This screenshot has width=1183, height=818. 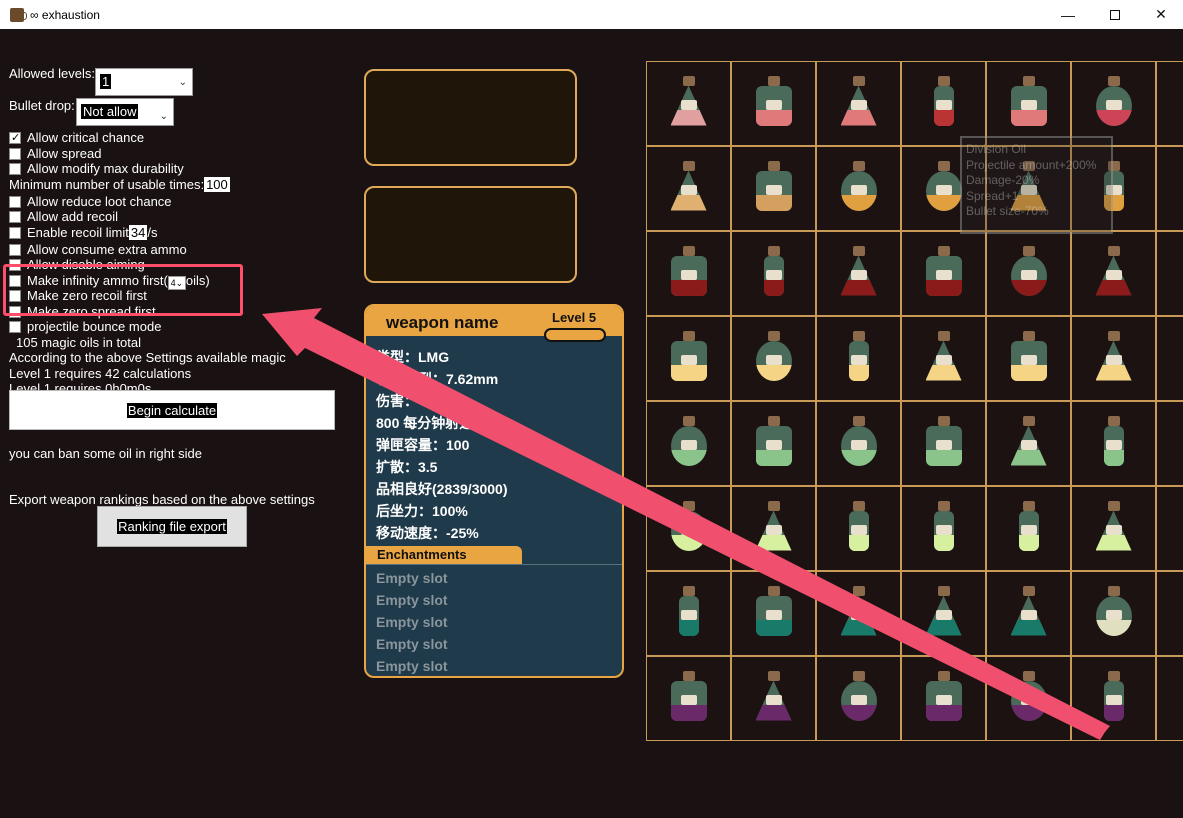 I want to click on allowed-levels-label: Allowed levels:, so click(x=52, y=73).